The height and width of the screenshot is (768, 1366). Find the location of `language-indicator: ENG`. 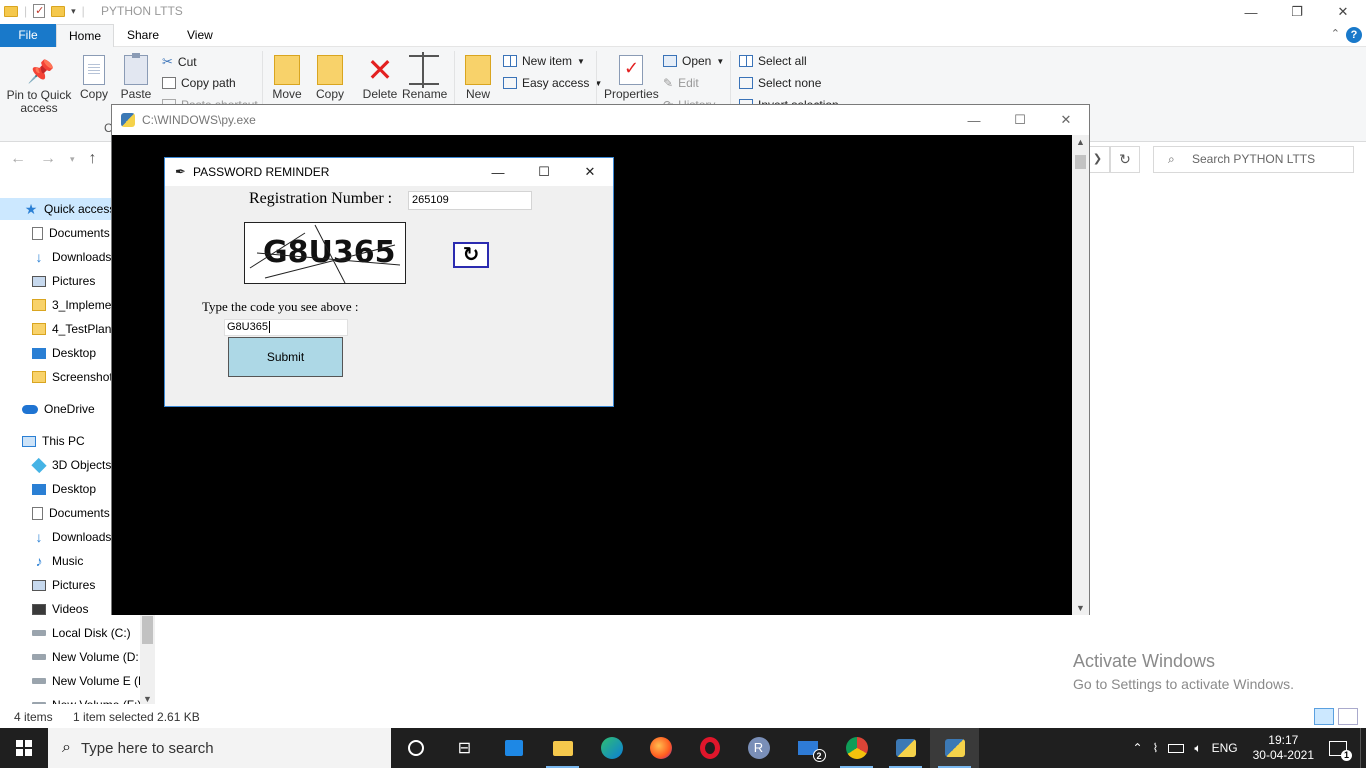

language-indicator: ENG is located at coordinates (1225, 748).